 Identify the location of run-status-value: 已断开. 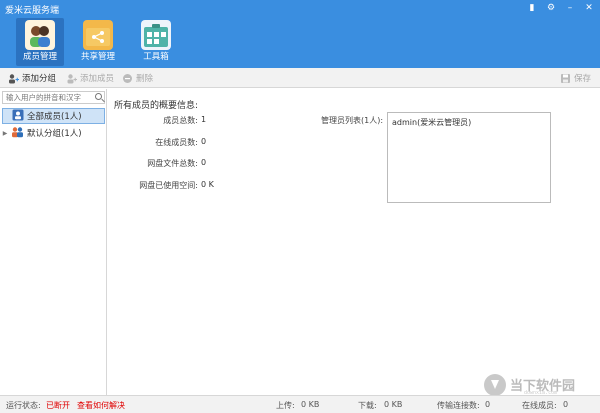
(58, 405).